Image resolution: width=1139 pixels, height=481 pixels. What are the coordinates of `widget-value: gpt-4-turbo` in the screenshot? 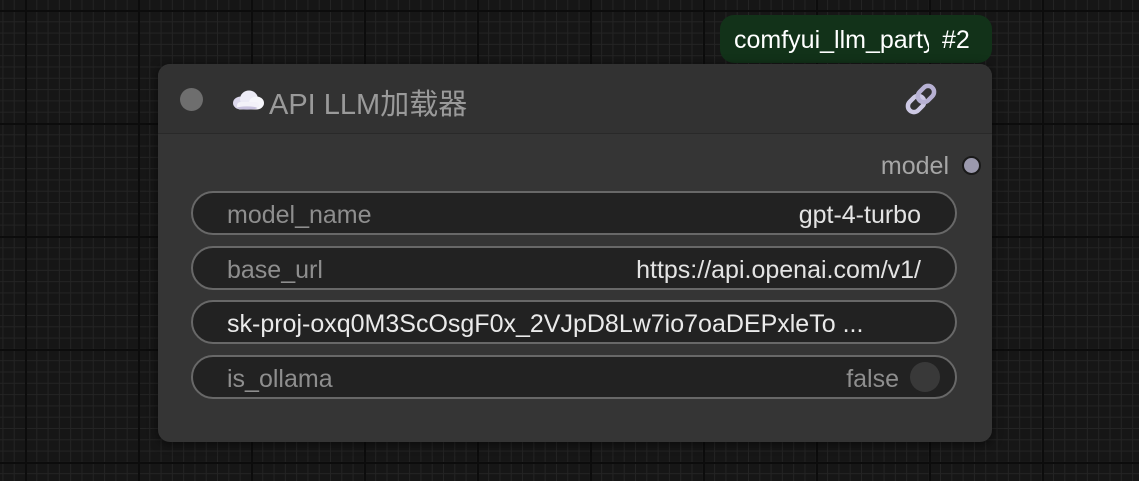 It's located at (859, 215).